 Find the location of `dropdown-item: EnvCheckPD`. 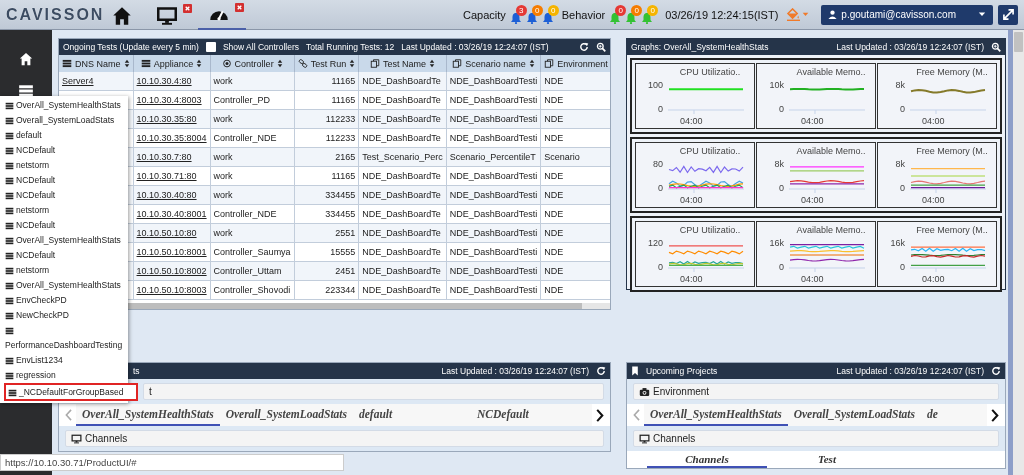

dropdown-item: EnvCheckPD is located at coordinates (67, 300).